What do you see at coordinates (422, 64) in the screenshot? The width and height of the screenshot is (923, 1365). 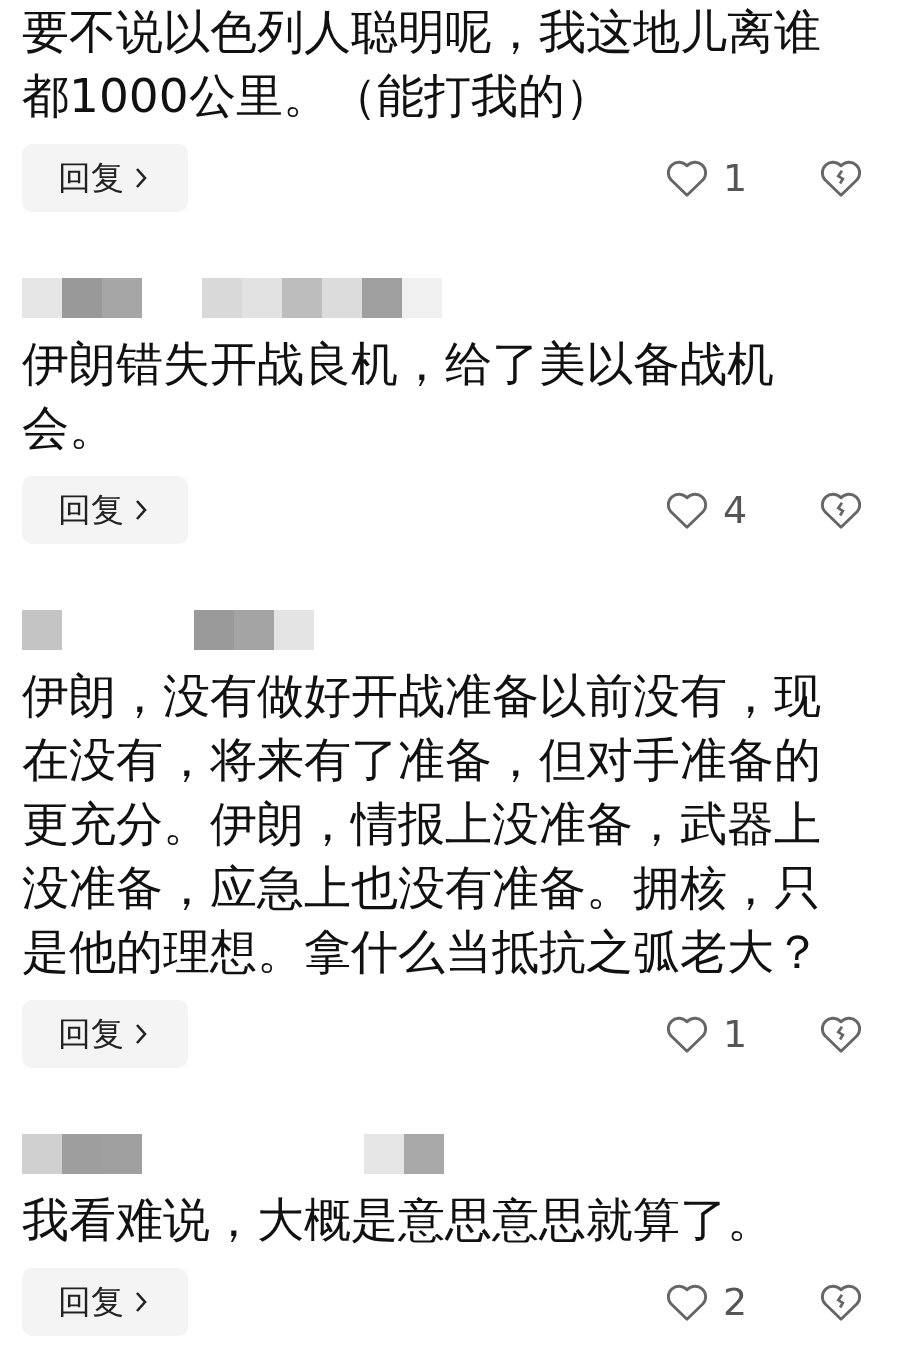 I see `comment-text: 要不说以色列人聪明呢，我这地儿离谁都1000公里。（能打我的）` at bounding box center [422, 64].